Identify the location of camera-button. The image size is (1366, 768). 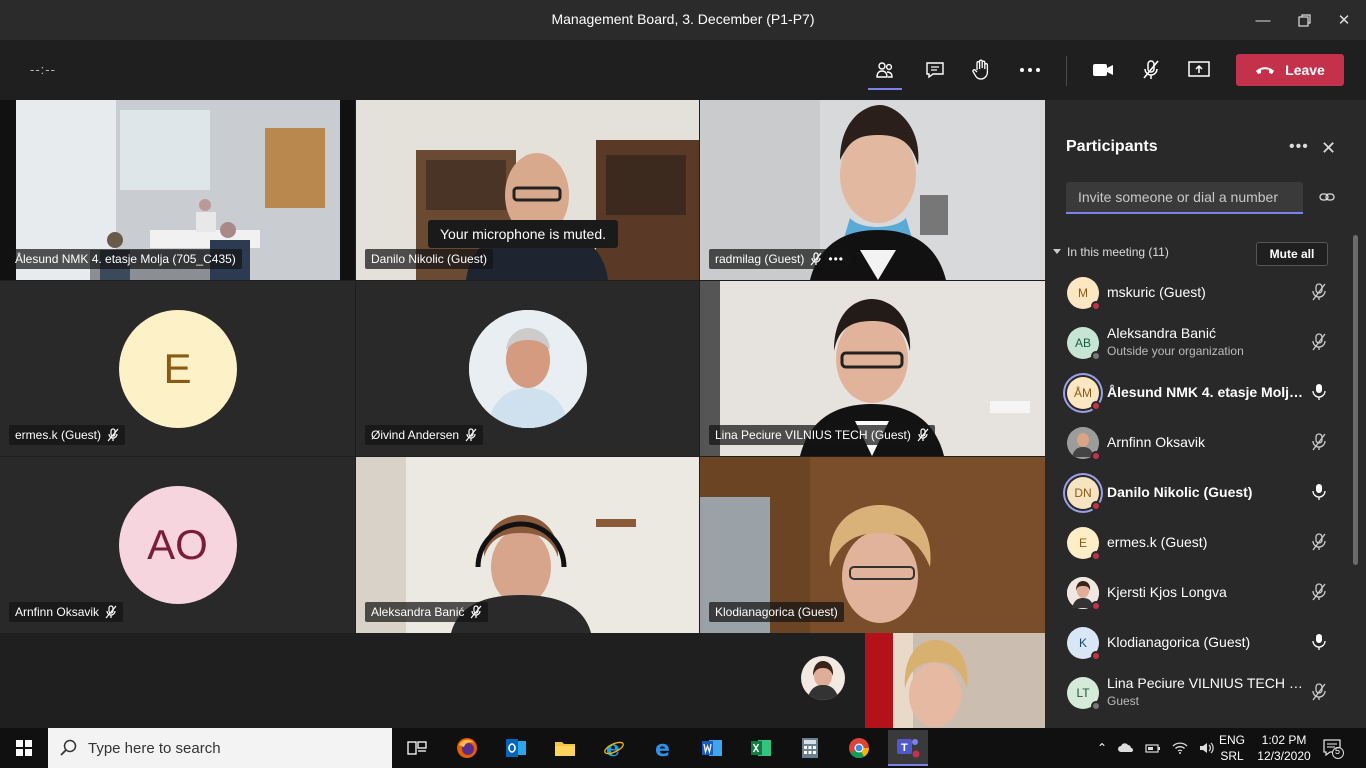
(1103, 70).